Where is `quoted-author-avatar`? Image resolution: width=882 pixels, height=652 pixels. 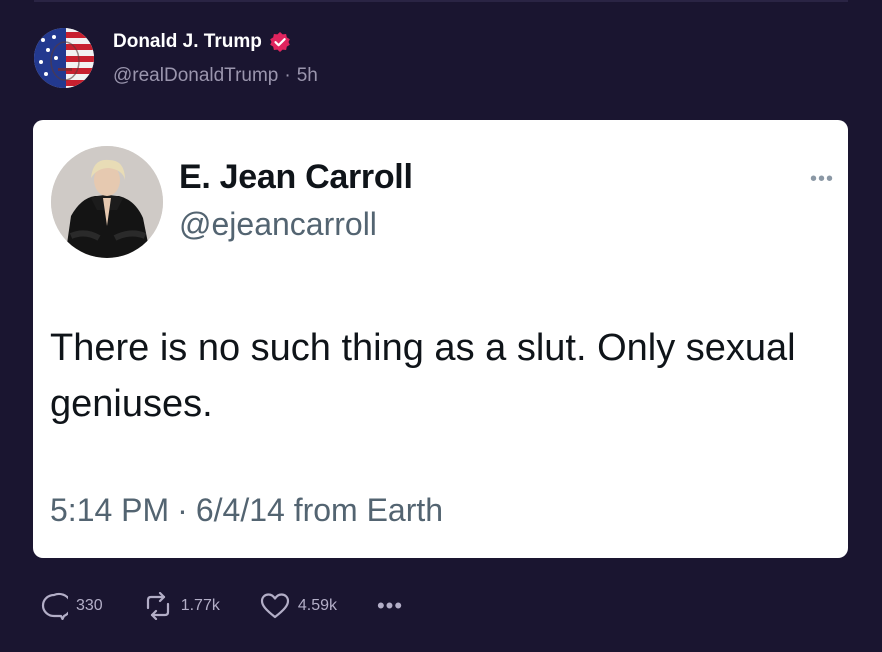
quoted-author-avatar is located at coordinates (107, 202).